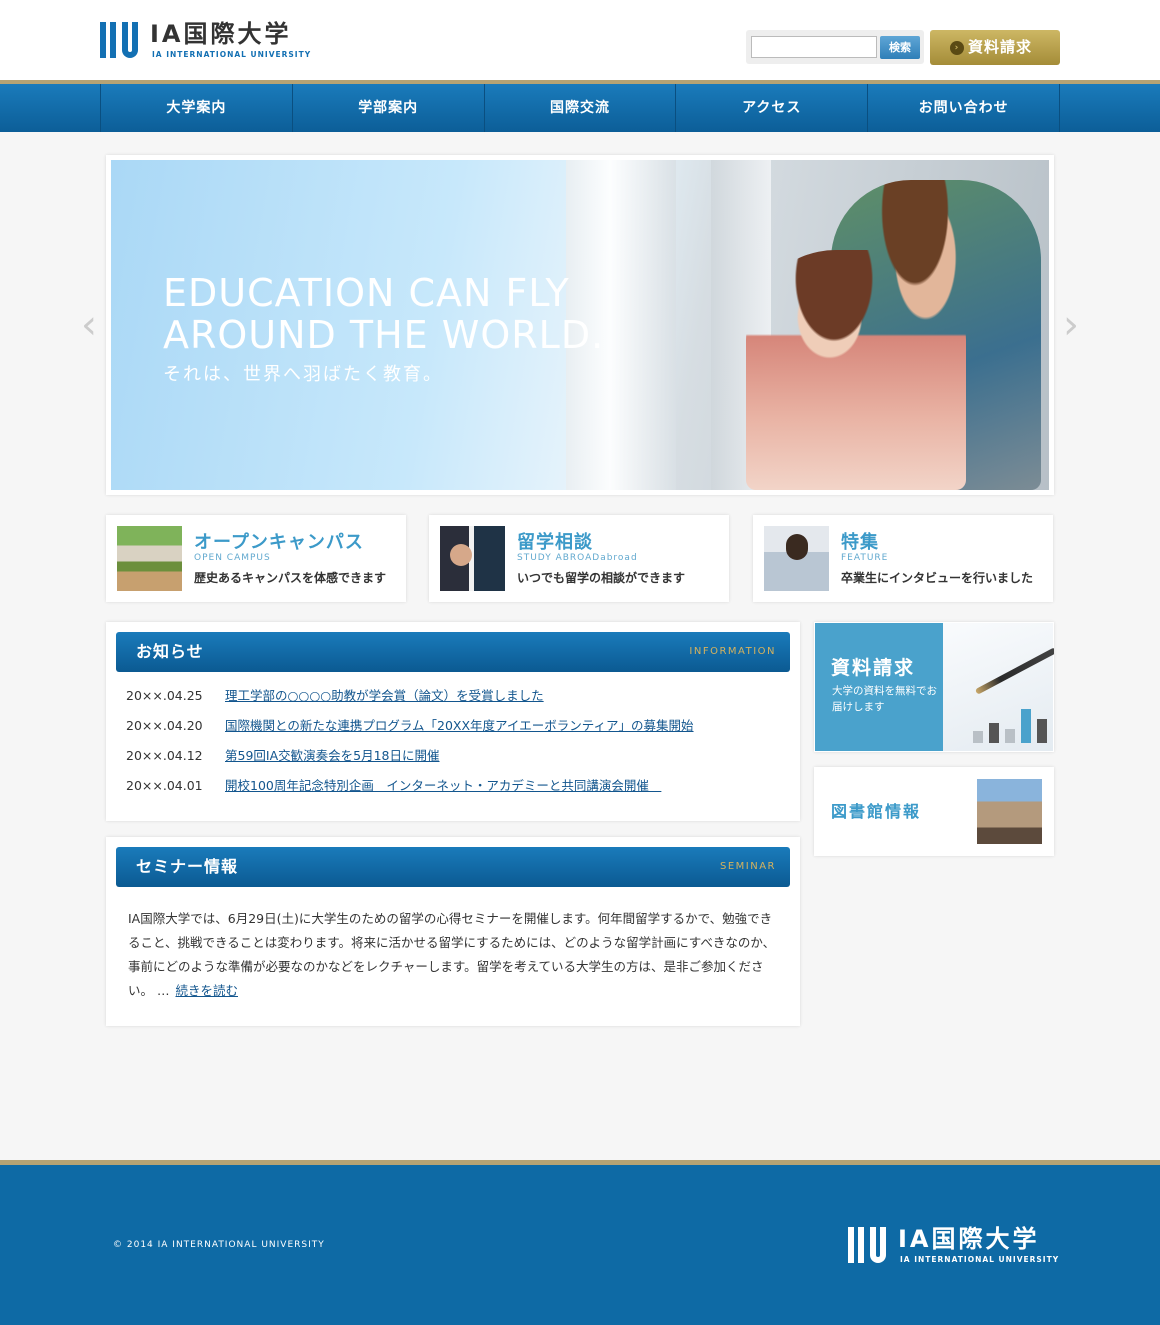  What do you see at coordinates (876, 811) in the screenshot?
I see `library-banner-title: 図書館情報` at bounding box center [876, 811].